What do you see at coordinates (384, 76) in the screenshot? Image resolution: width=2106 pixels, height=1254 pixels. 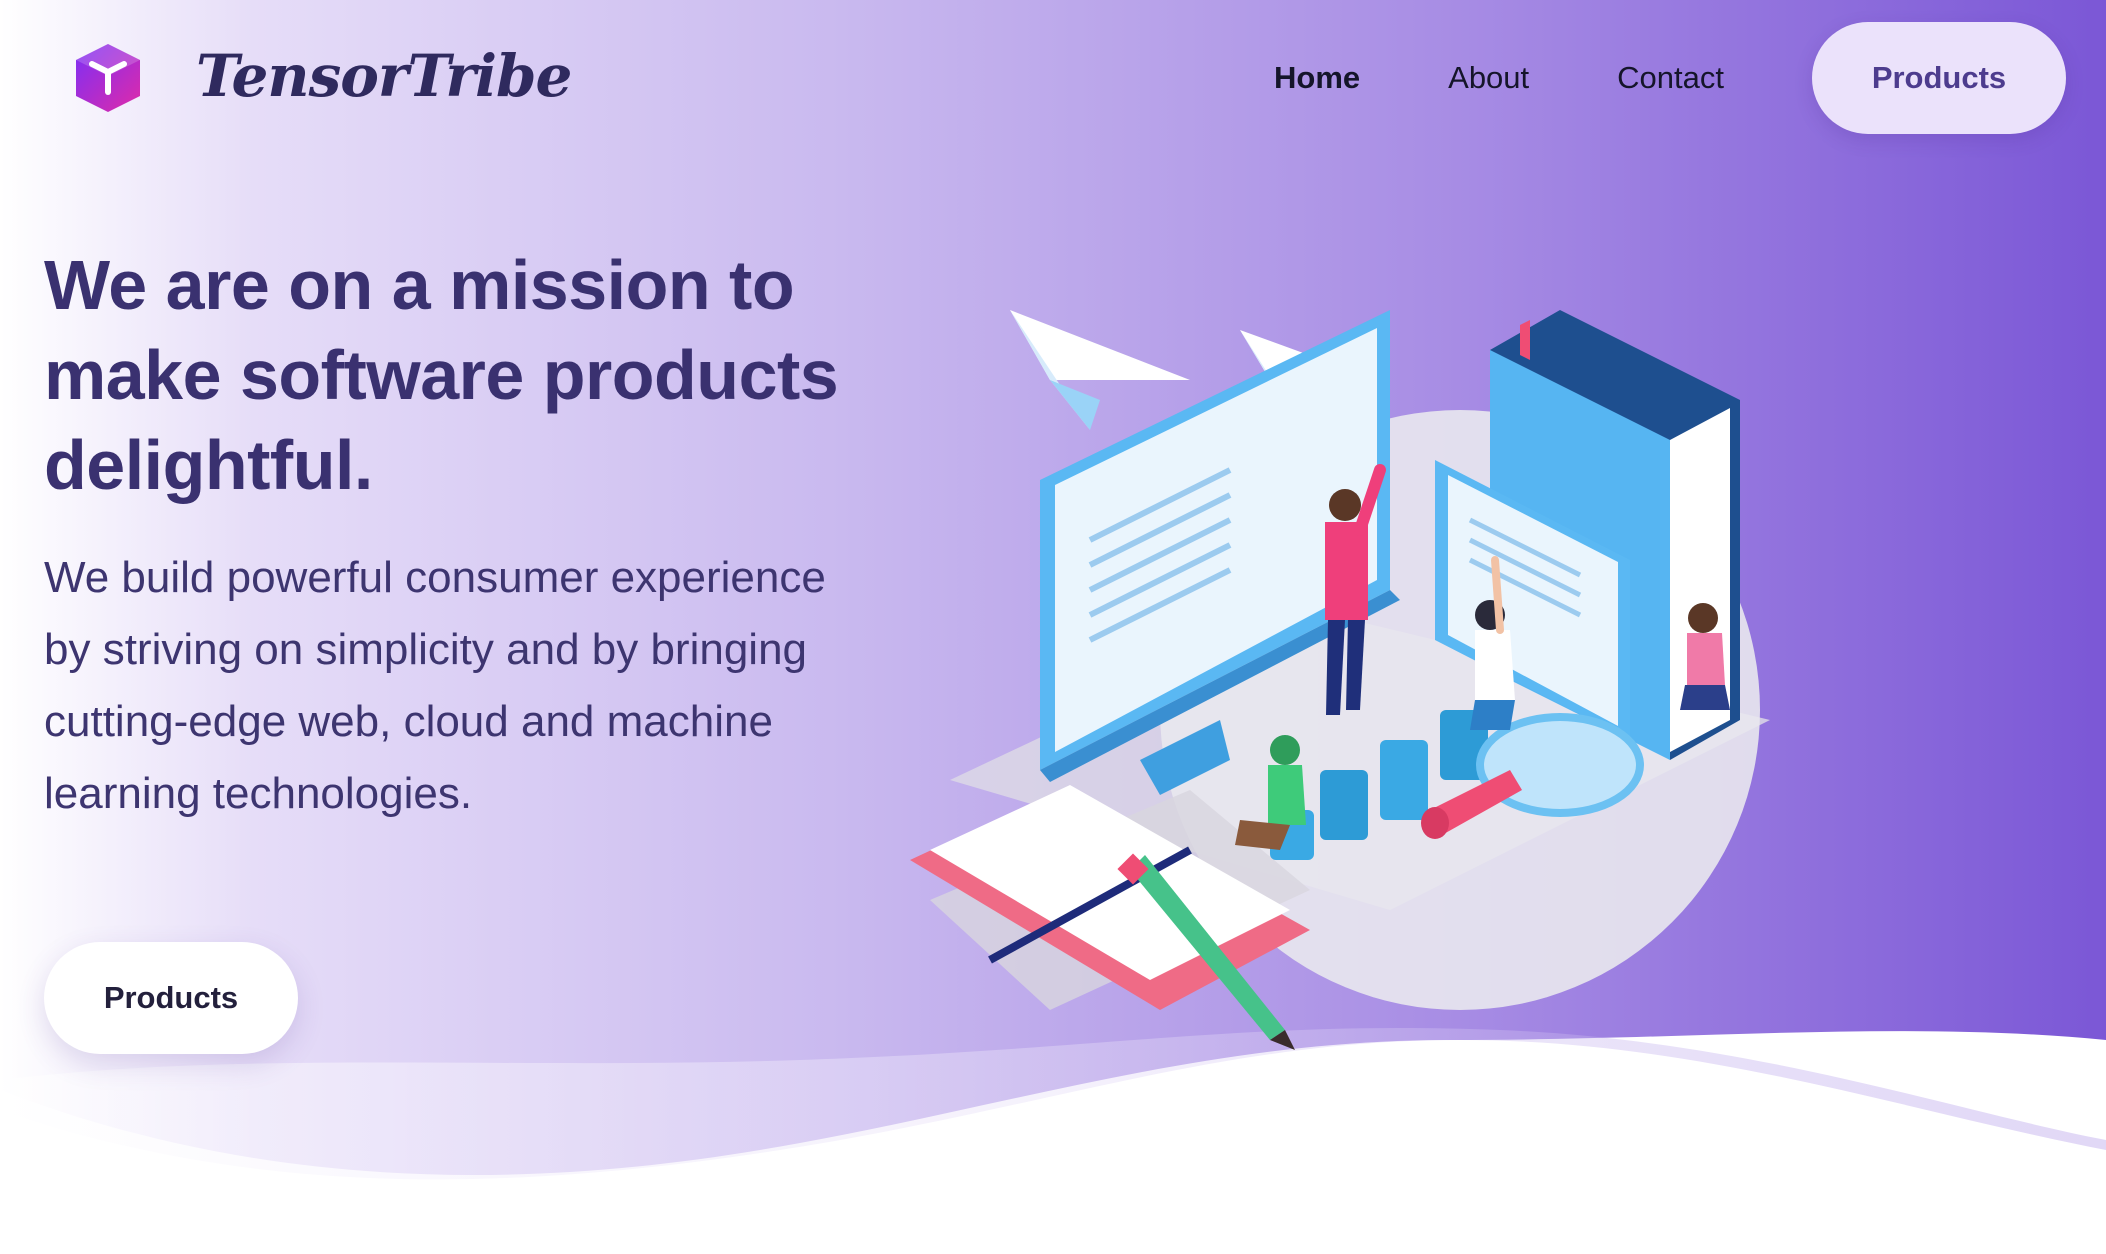 I see `brand-name: TensorTribe` at bounding box center [384, 76].